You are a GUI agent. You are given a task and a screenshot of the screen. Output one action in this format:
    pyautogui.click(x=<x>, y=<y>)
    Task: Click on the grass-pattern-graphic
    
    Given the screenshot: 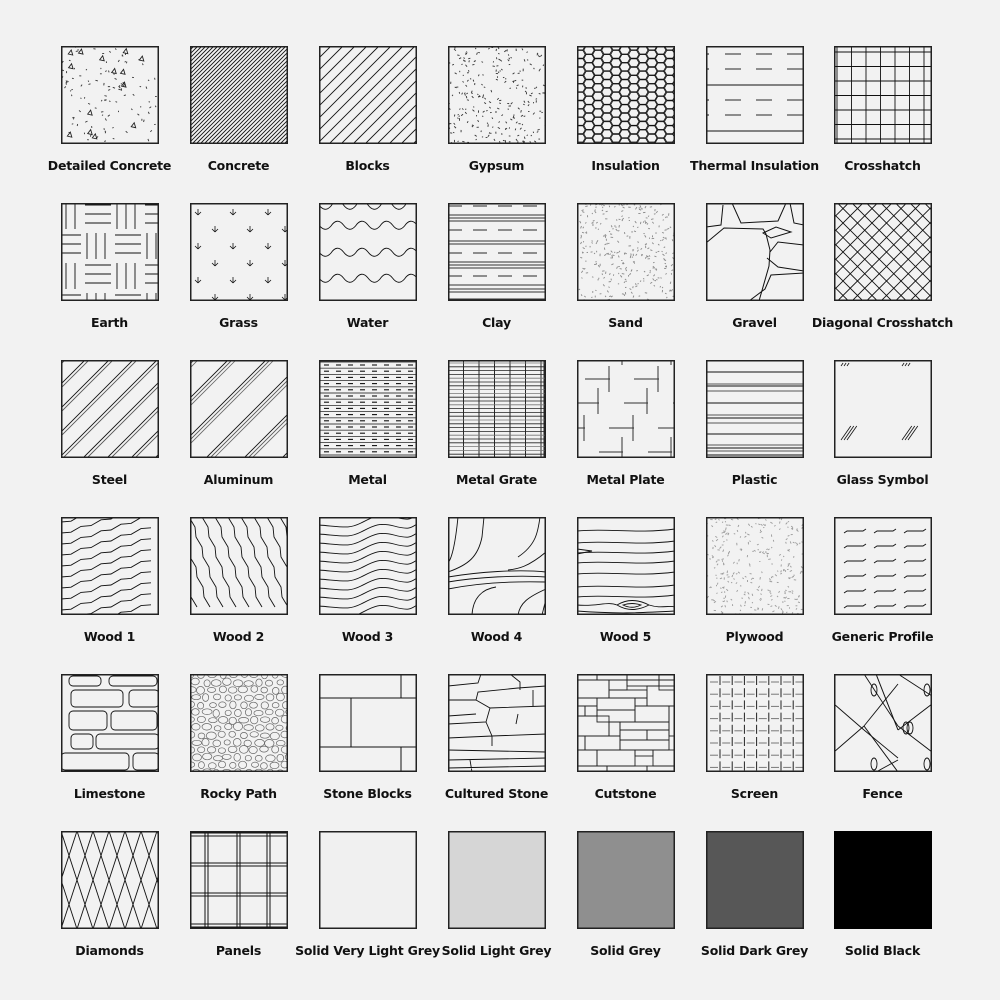 What is the action you would take?
    pyautogui.click(x=238, y=252)
    